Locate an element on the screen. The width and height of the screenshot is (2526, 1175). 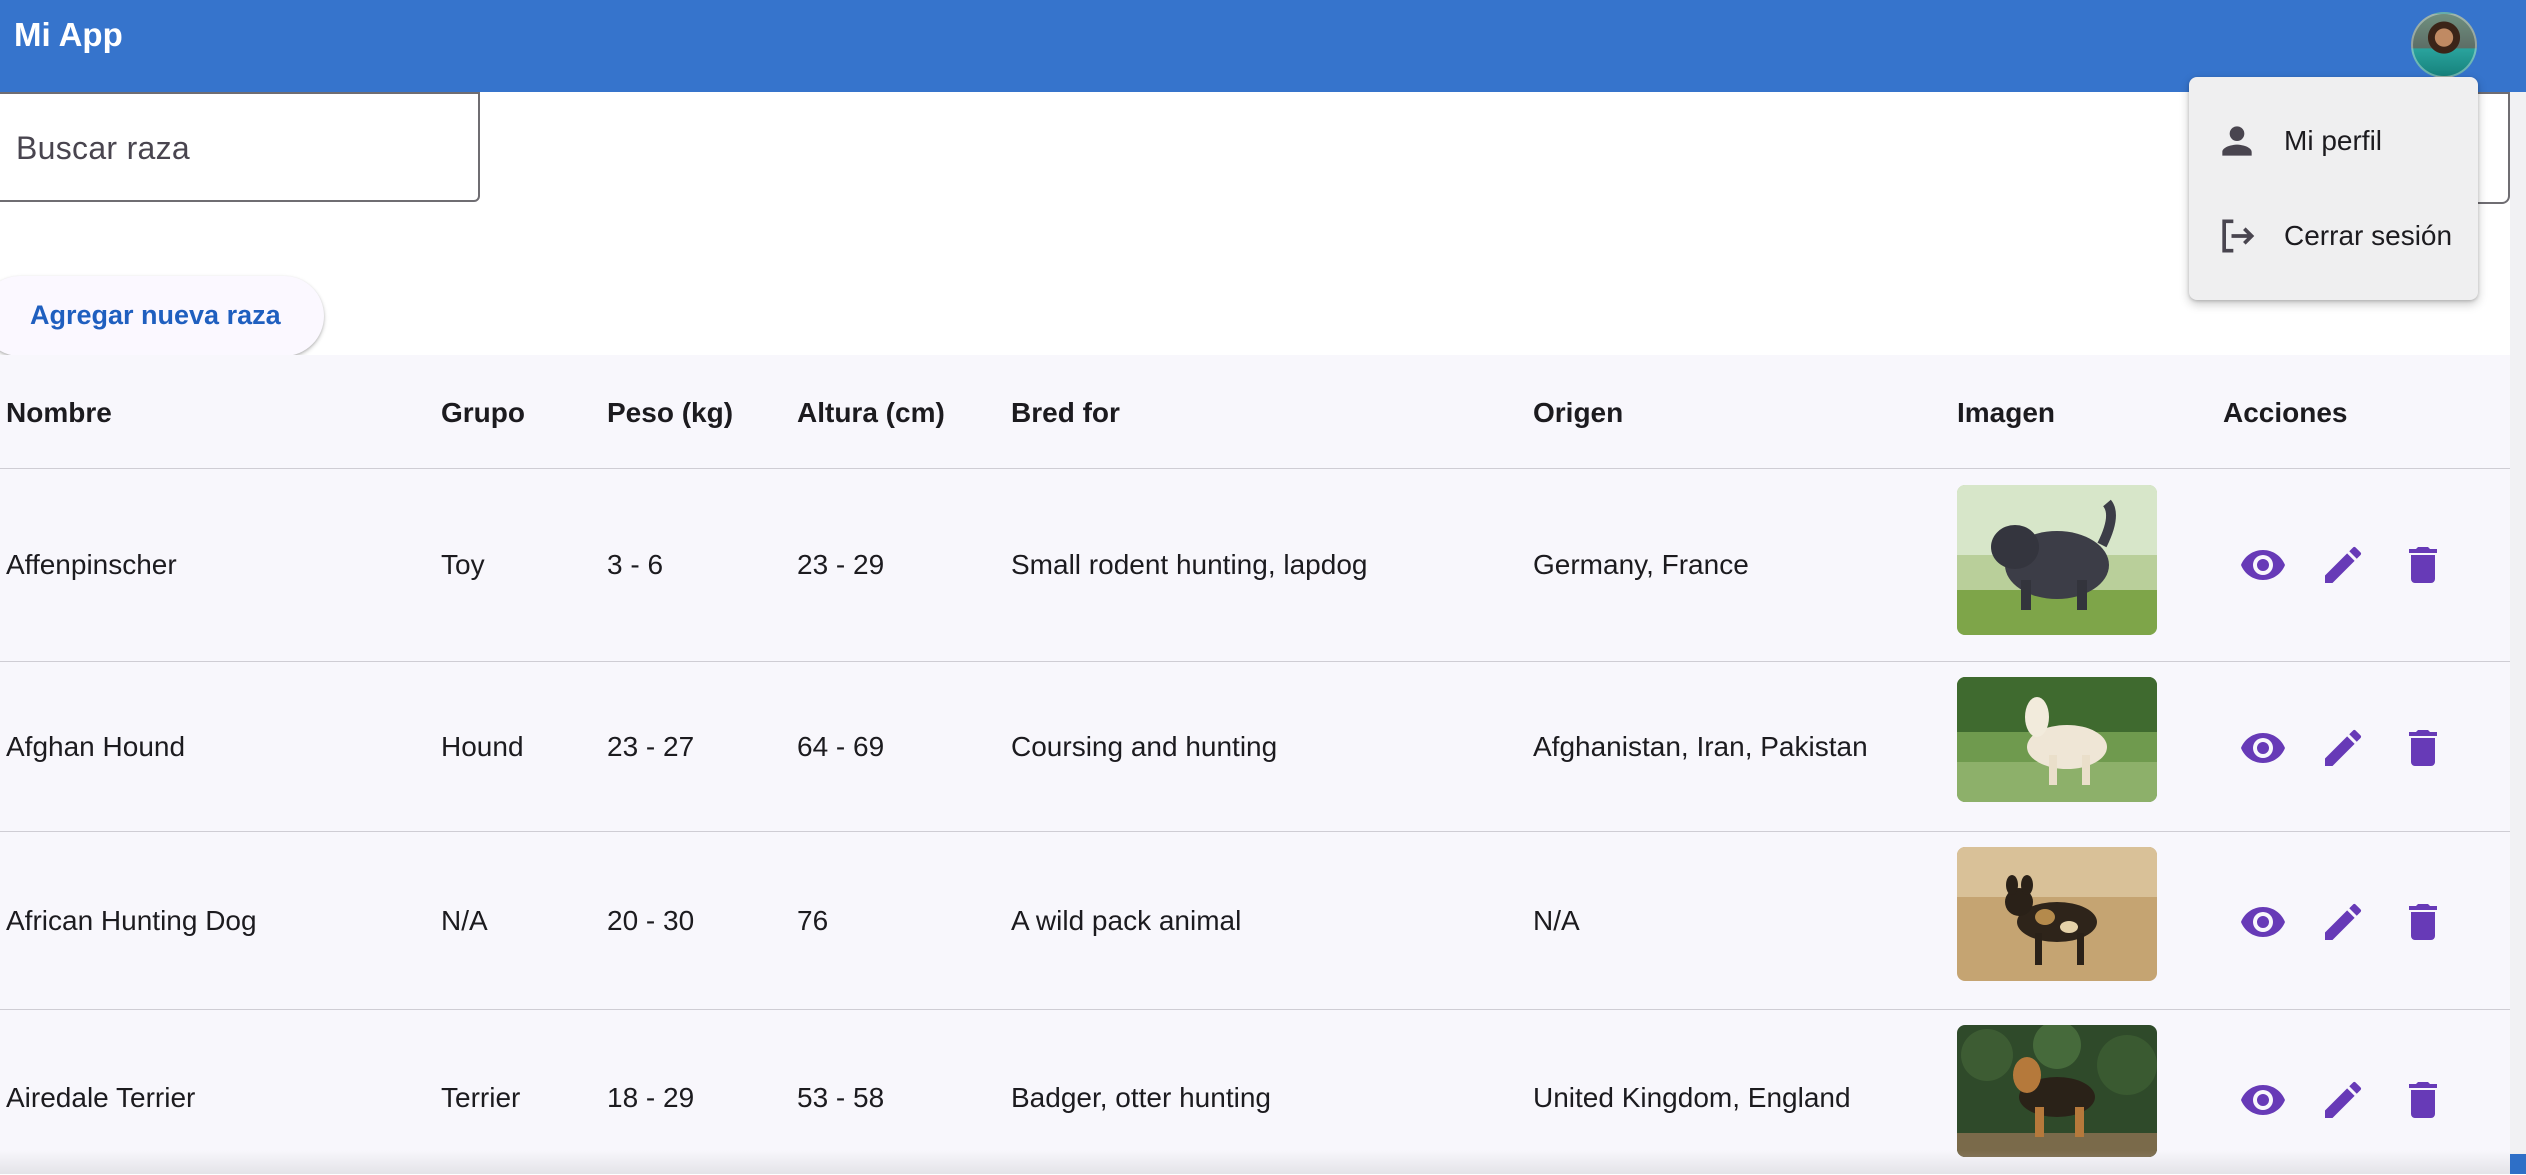
cell-peso: 23 - 27 is located at coordinates (651, 746).